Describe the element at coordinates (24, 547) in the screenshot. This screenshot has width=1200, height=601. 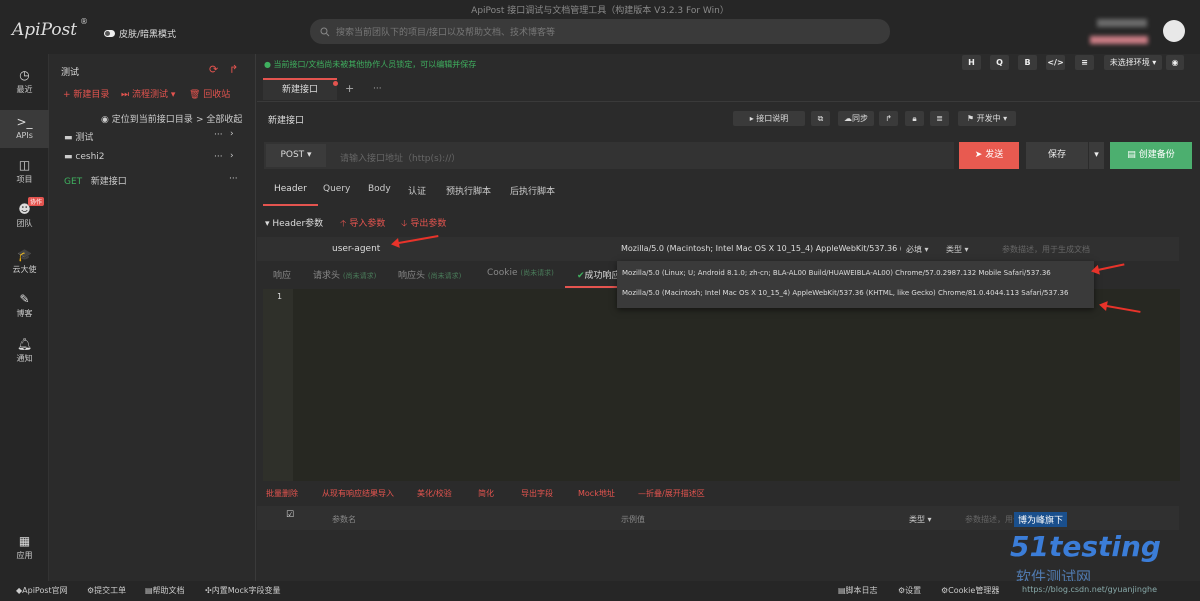
I see `nav-apps: ▦ 应用` at that location.